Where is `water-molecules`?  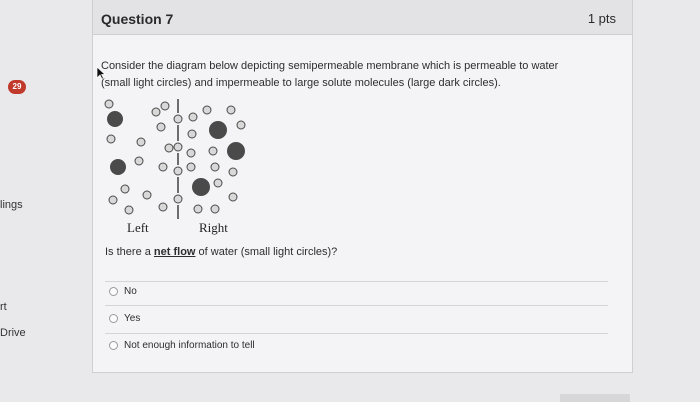 water-molecules is located at coordinates (175, 157).